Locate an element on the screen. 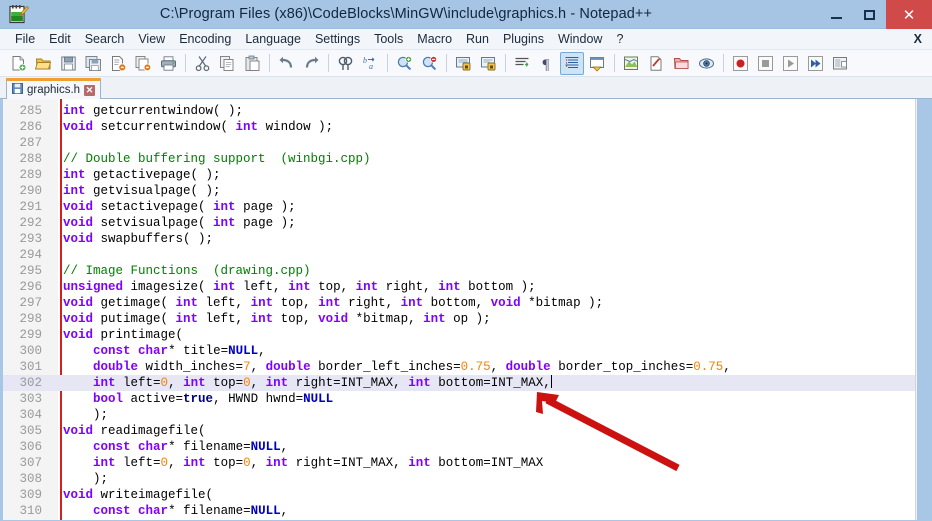 Image resolution: width=932 pixels, height=521 pixels. menu-macro: Macro is located at coordinates (434, 39).